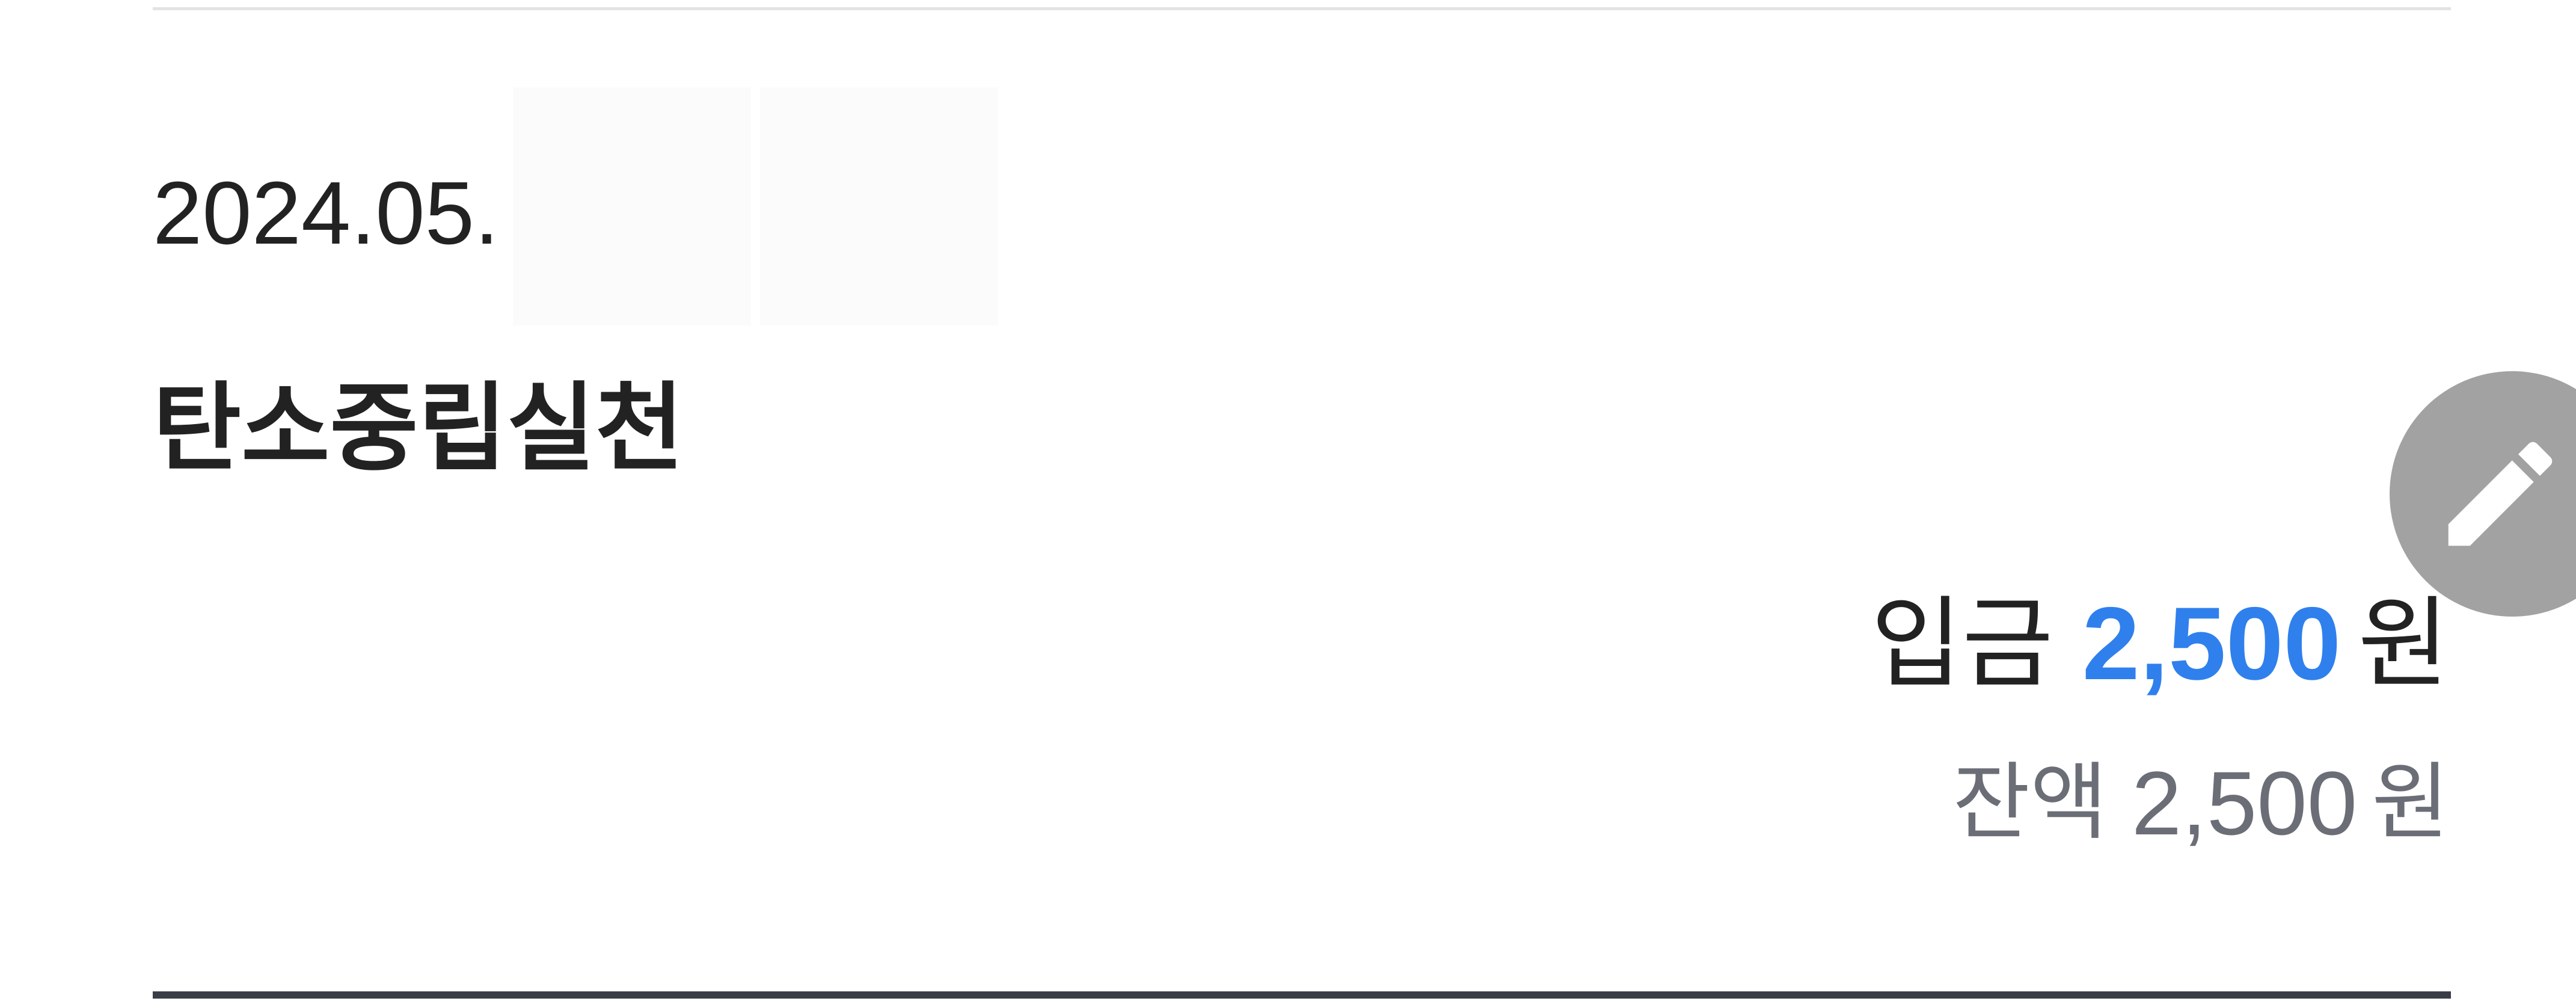 The height and width of the screenshot is (1001, 2576). What do you see at coordinates (326, 214) in the screenshot?
I see `transaction-date: 2024.05.` at bounding box center [326, 214].